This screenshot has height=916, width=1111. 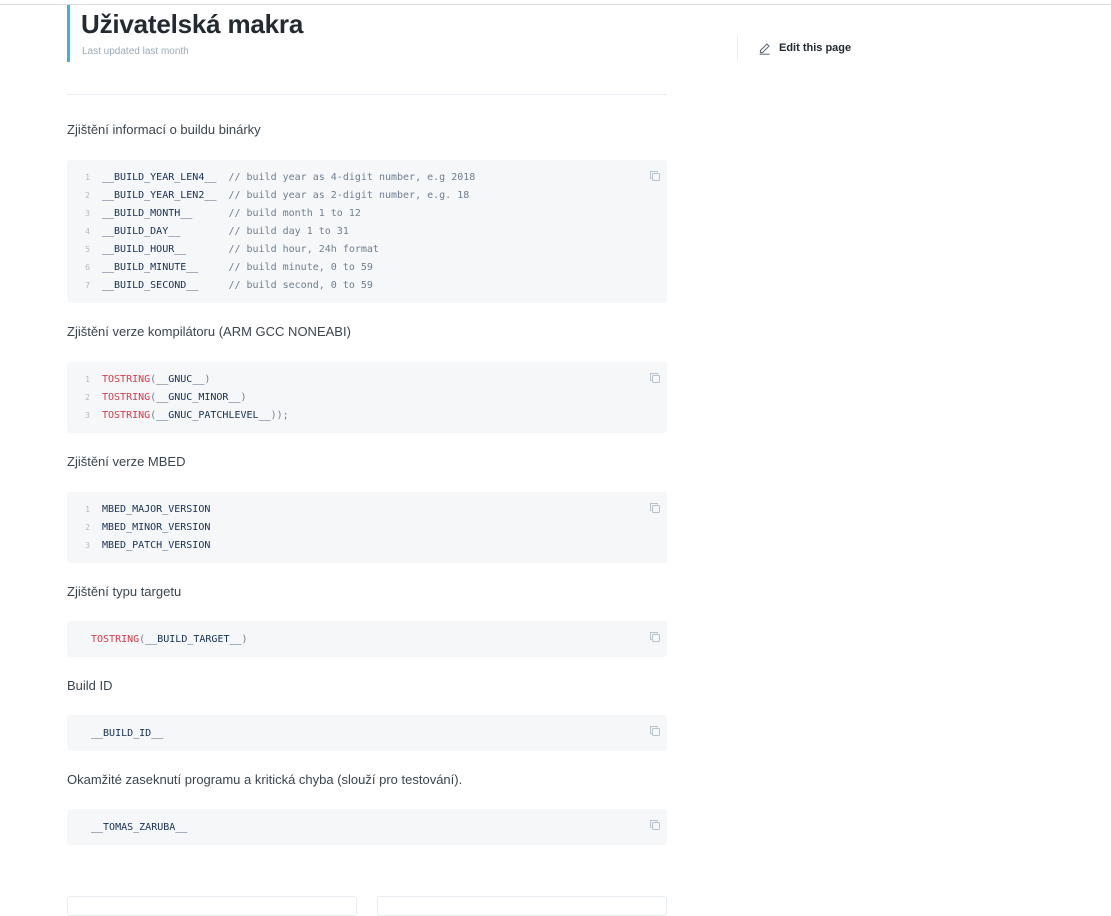 I want to click on code-punctuation: ));, so click(x=279, y=415).